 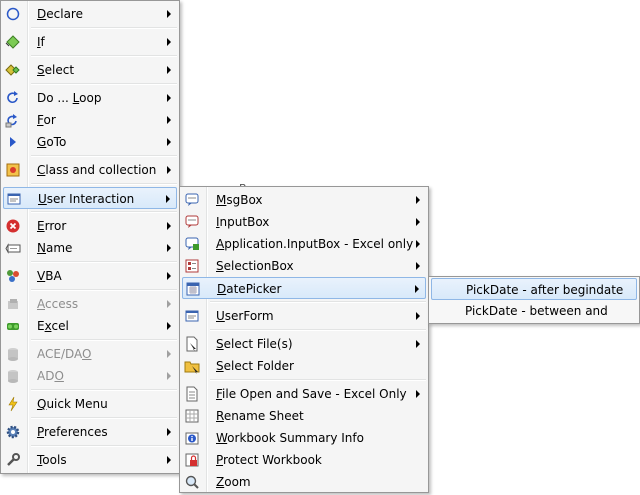 What do you see at coordinates (90, 226) in the screenshot?
I see `menu-item-error: Error` at bounding box center [90, 226].